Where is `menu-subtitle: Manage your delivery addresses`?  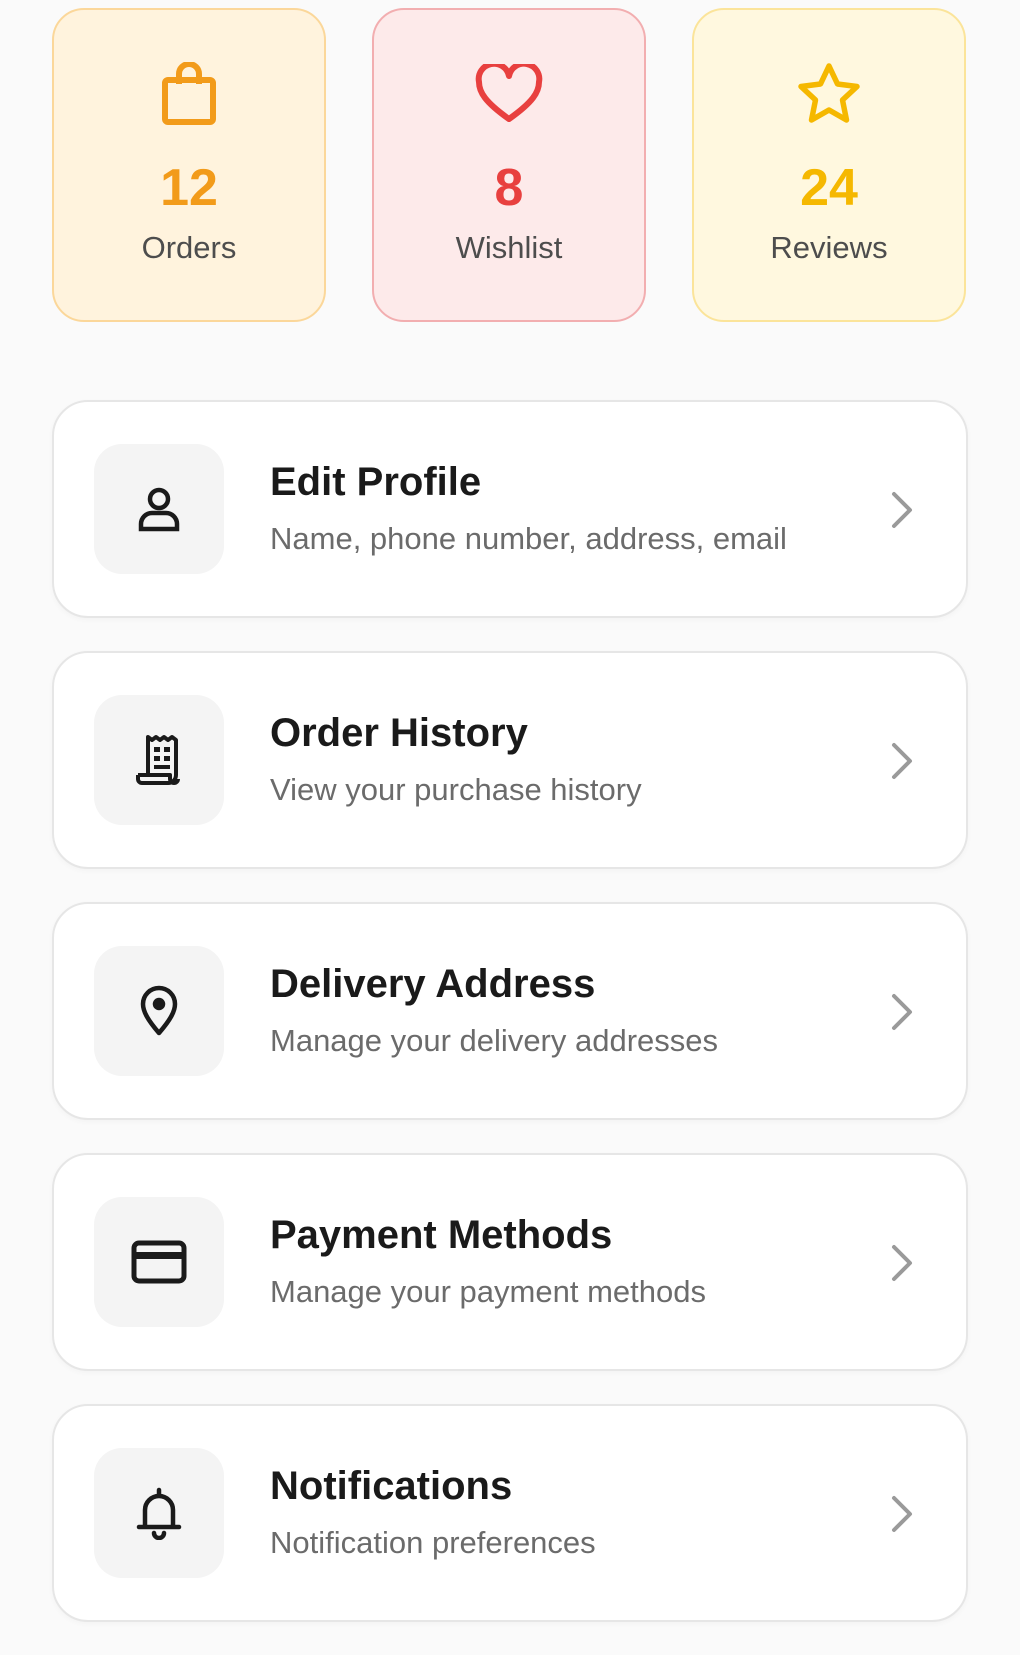
menu-subtitle: Manage your delivery addresses is located at coordinates (494, 1040).